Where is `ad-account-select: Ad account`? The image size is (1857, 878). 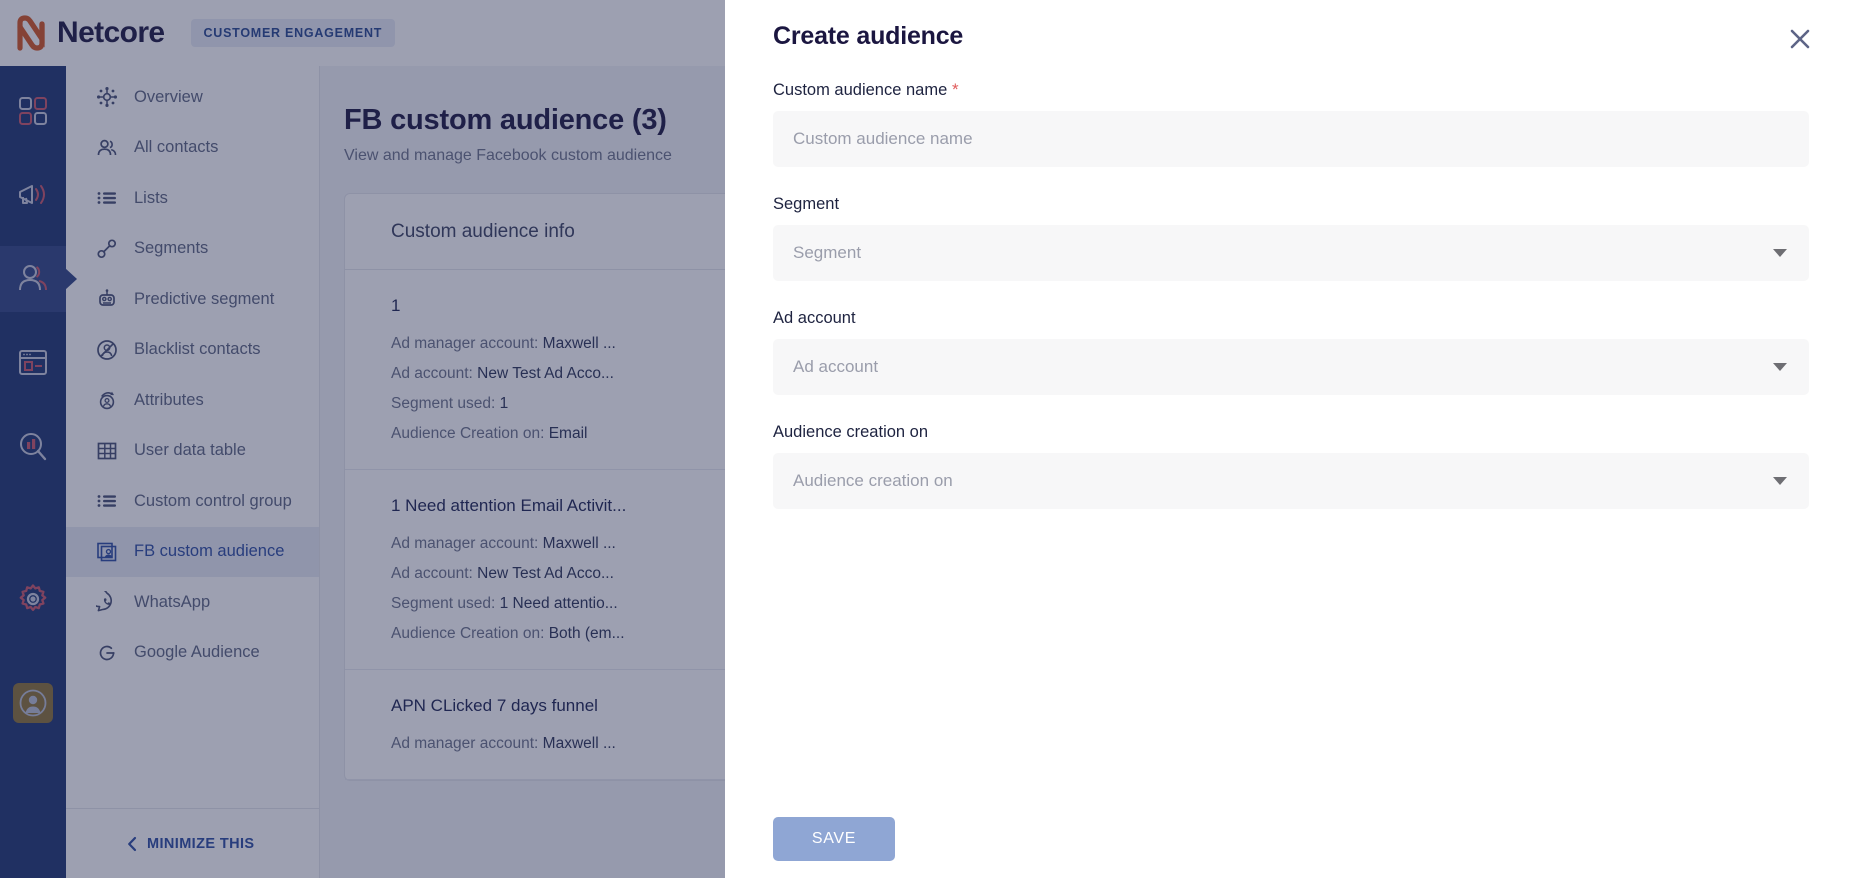 ad-account-select: Ad account is located at coordinates (1291, 367).